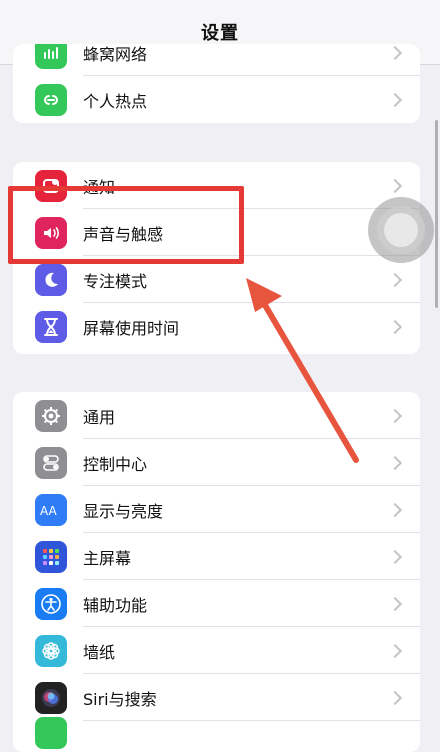 The height and width of the screenshot is (752, 440). I want to click on assistive-touch-button, so click(401, 230).